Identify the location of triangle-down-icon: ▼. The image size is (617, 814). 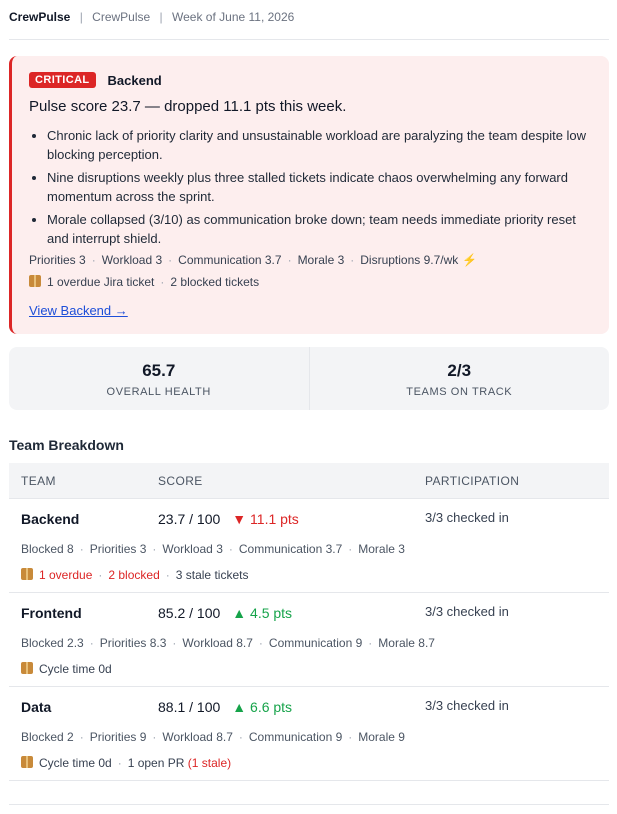
(239, 519).